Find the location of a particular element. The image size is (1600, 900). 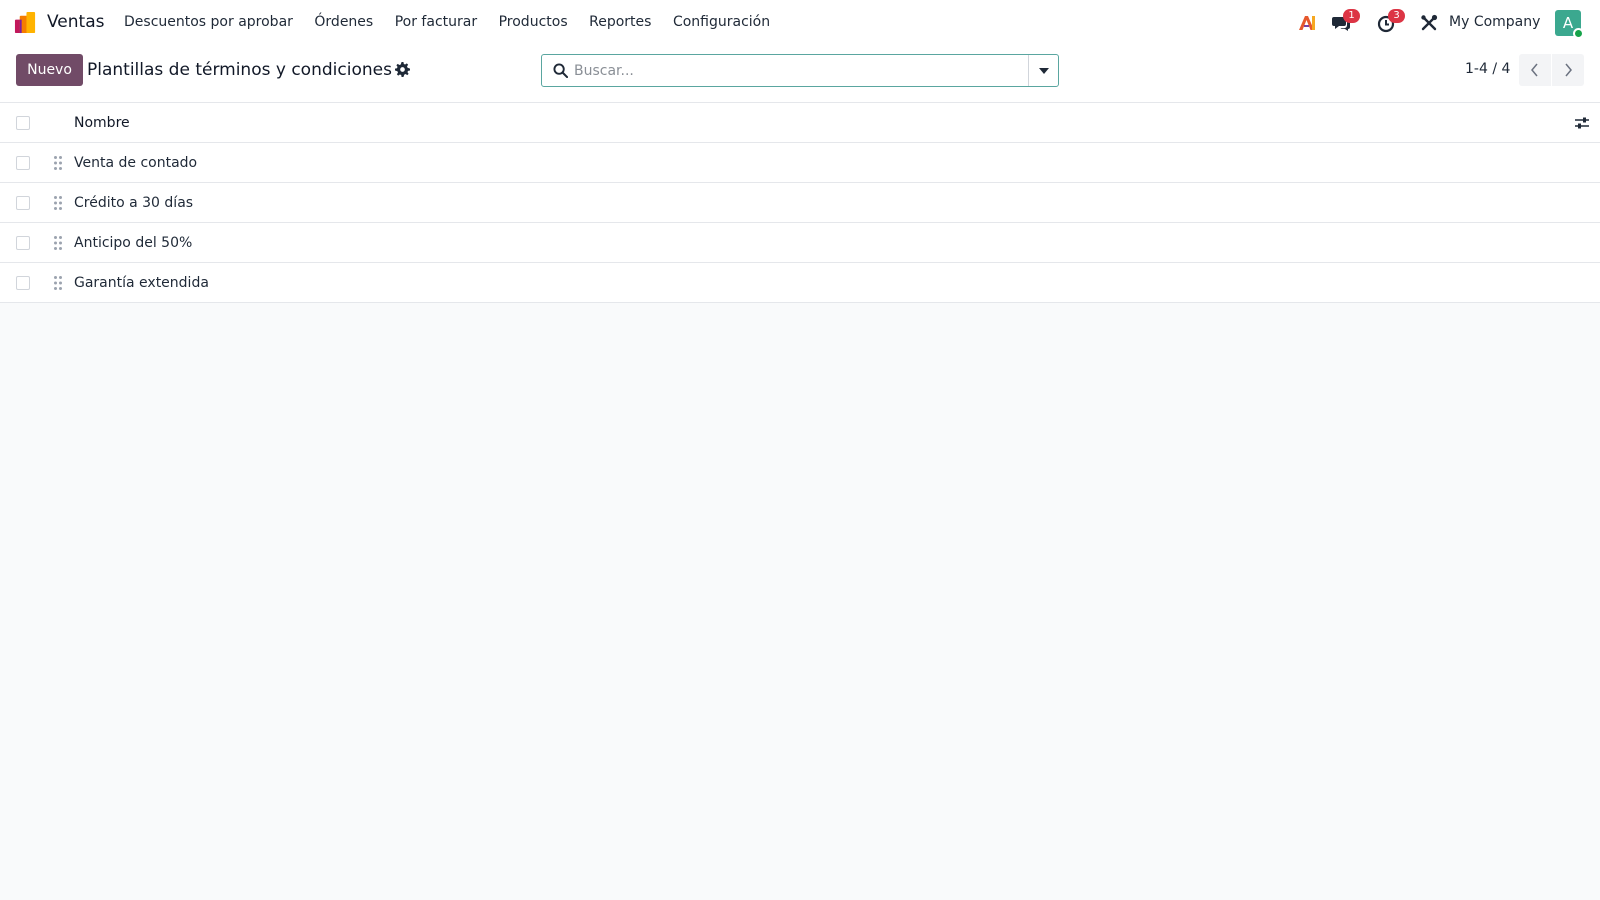

table-row: Venta de contado is located at coordinates (800, 163).